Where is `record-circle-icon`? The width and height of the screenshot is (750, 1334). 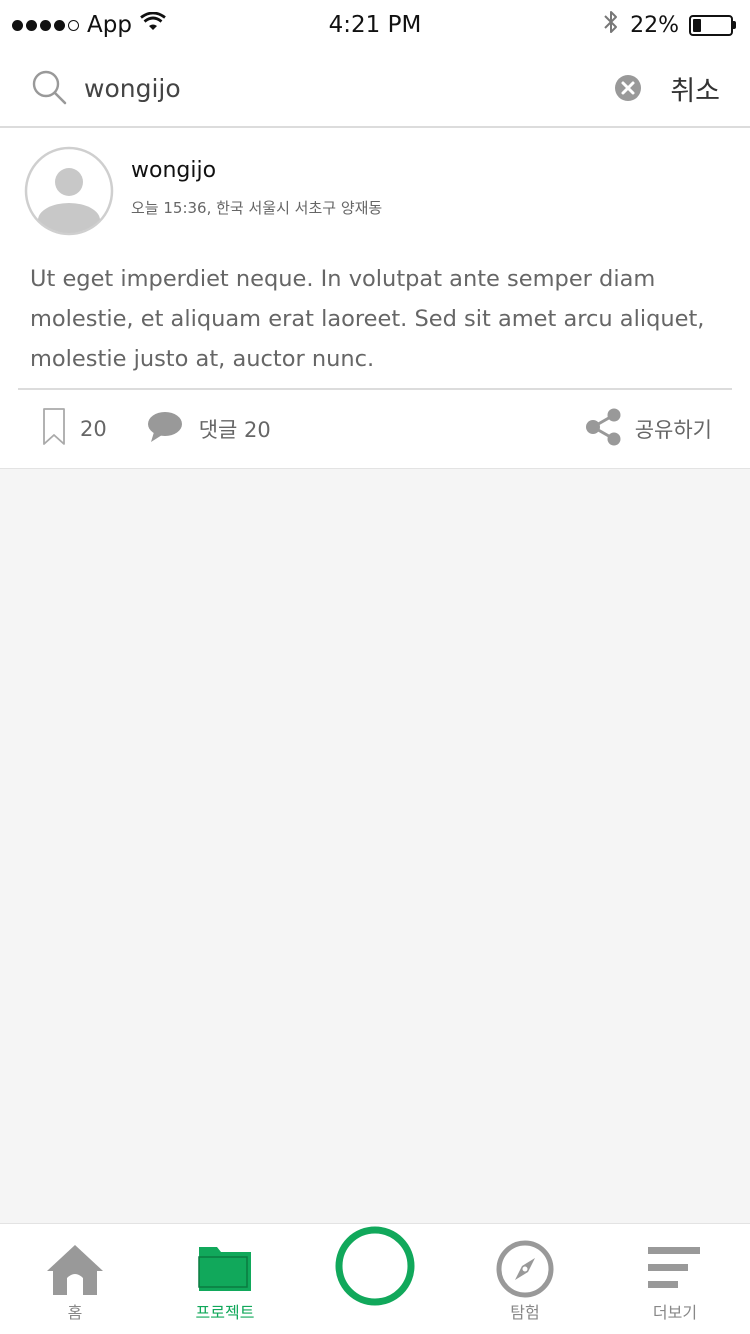
record-circle-icon is located at coordinates (375, 1266).